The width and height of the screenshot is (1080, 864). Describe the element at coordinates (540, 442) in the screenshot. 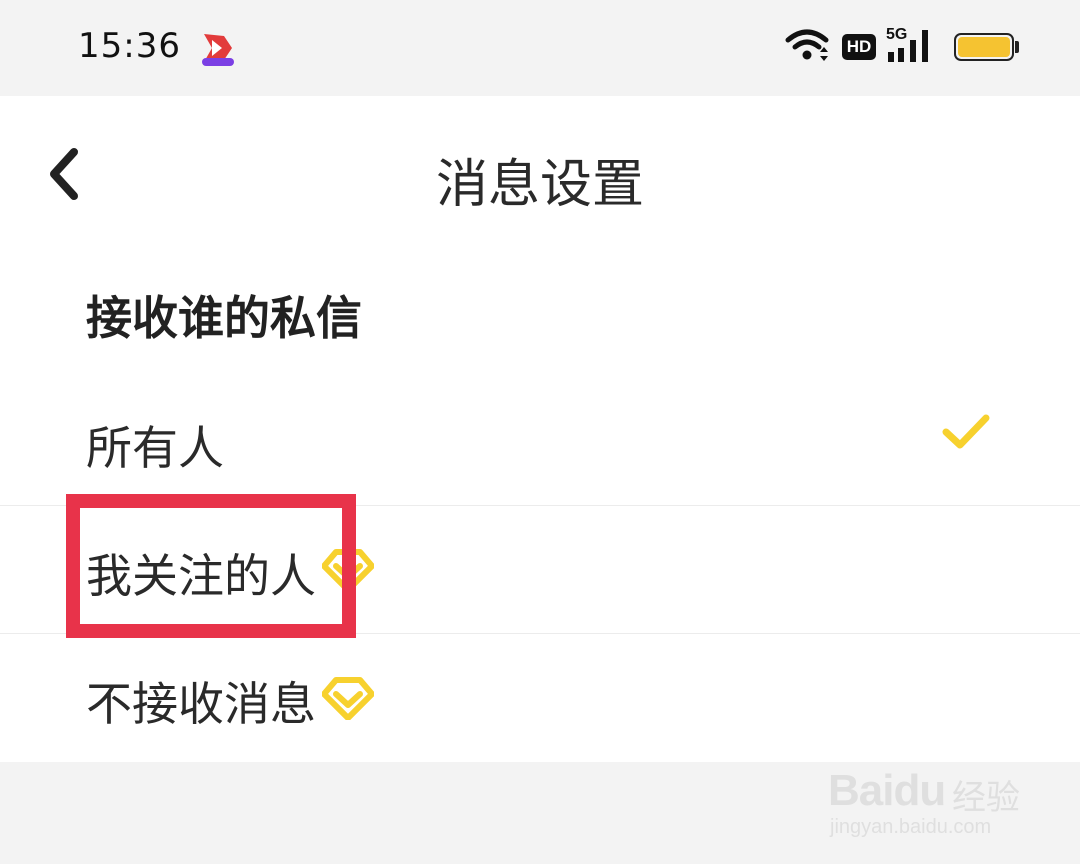

I see `option-everyone: 所有人` at that location.